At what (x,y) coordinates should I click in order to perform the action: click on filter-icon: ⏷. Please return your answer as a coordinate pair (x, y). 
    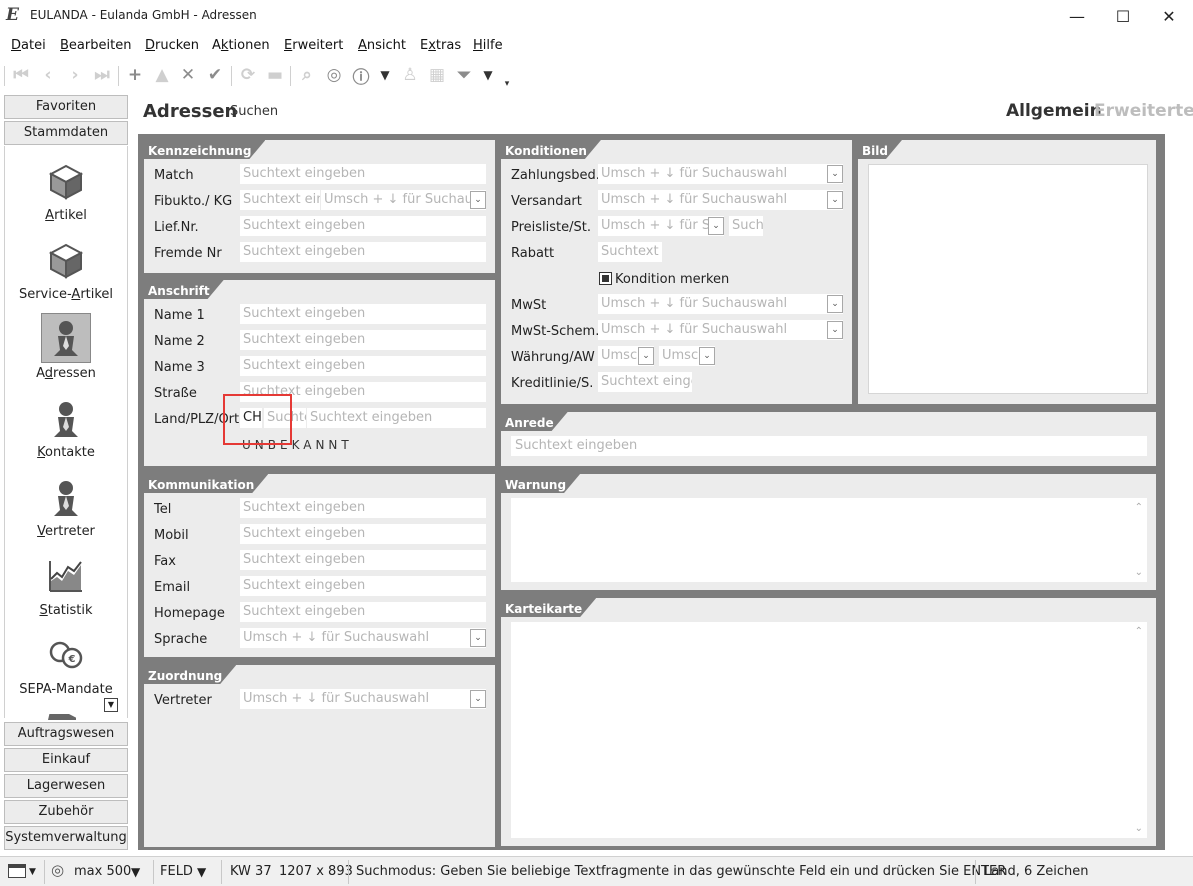
    Looking at the image, I should click on (464, 75).